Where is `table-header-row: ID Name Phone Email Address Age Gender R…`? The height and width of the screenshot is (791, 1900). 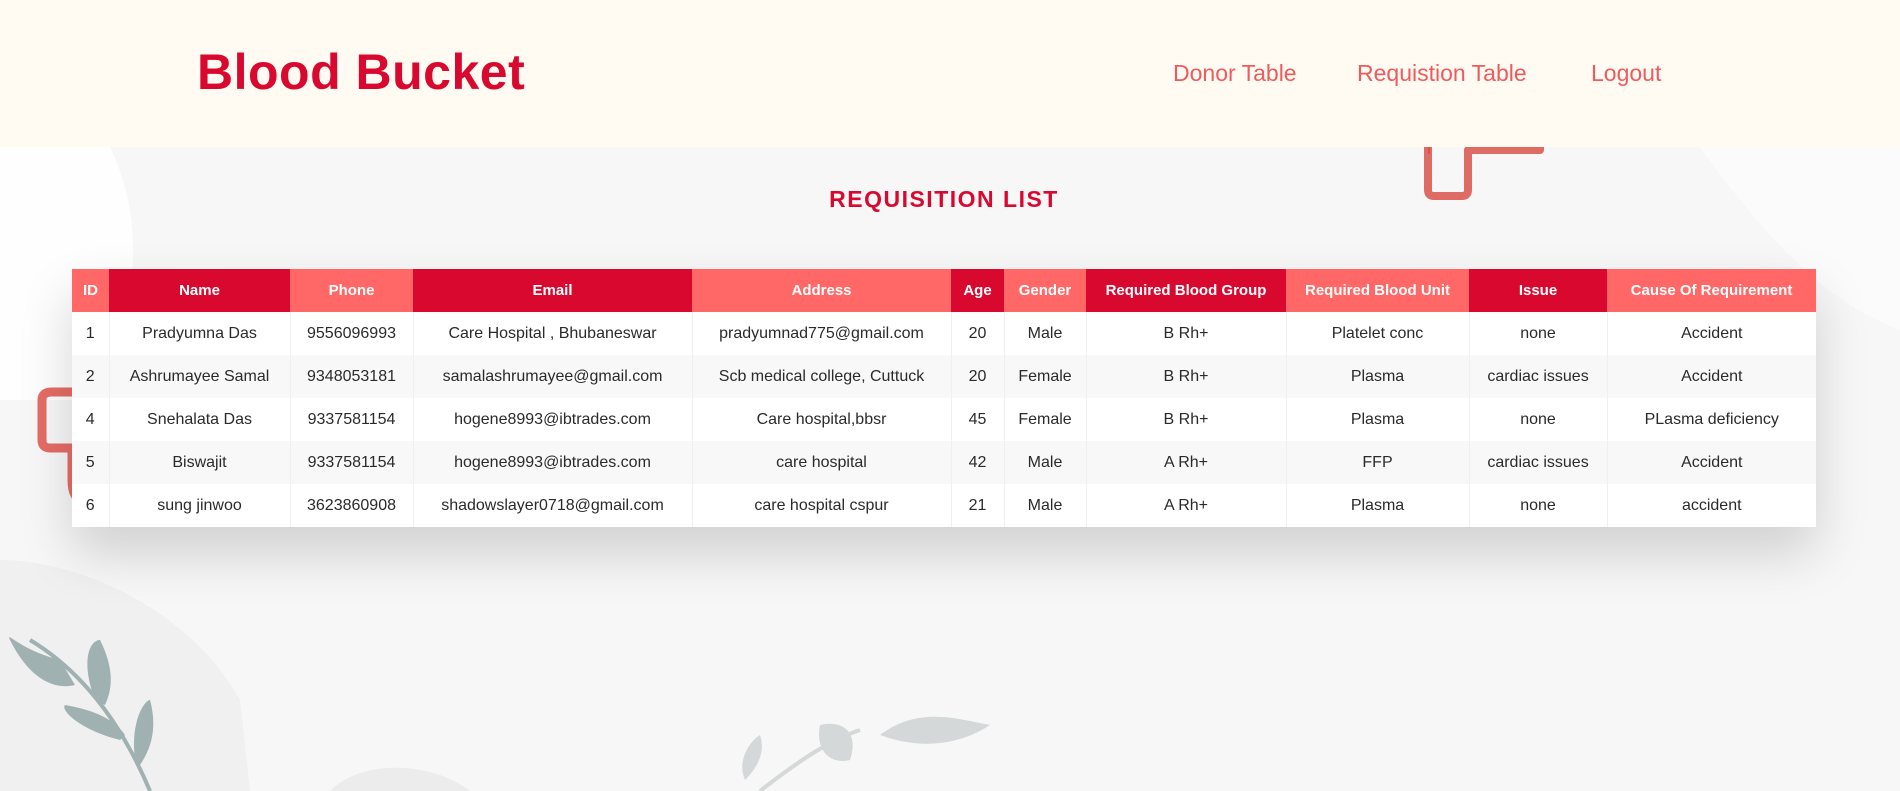 table-header-row: ID Name Phone Email Address Age Gender R… is located at coordinates (944, 290).